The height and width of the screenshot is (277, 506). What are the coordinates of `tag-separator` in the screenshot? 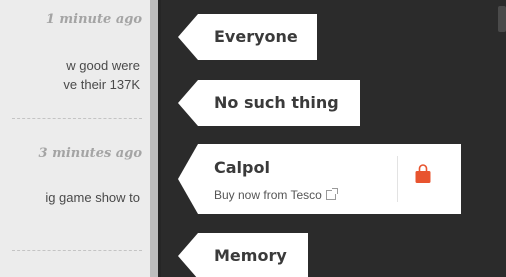 It's located at (397, 179).